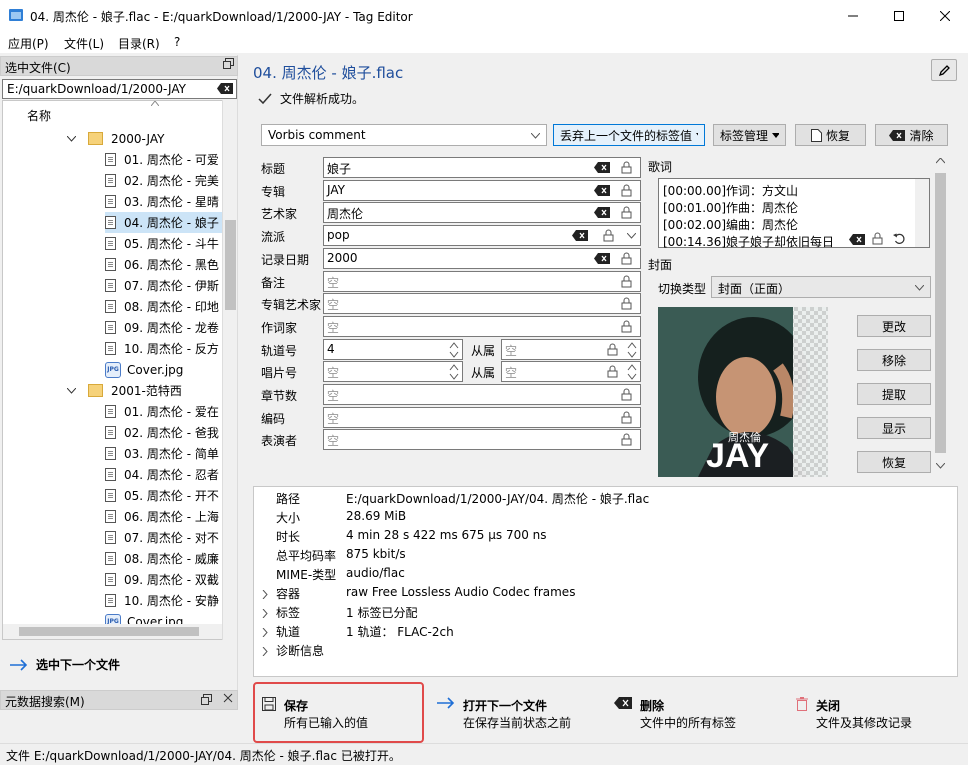 The height and width of the screenshot is (765, 968). Describe the element at coordinates (945, 15) in the screenshot. I see `close-button` at that location.